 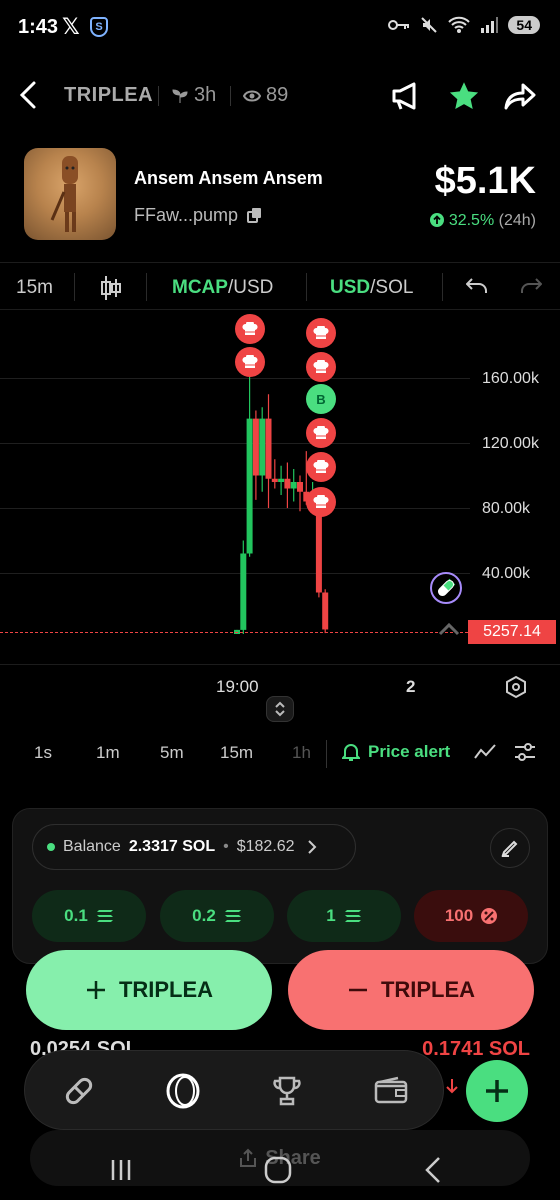 I want to click on change-percent: 32.5%, so click(x=471, y=220).